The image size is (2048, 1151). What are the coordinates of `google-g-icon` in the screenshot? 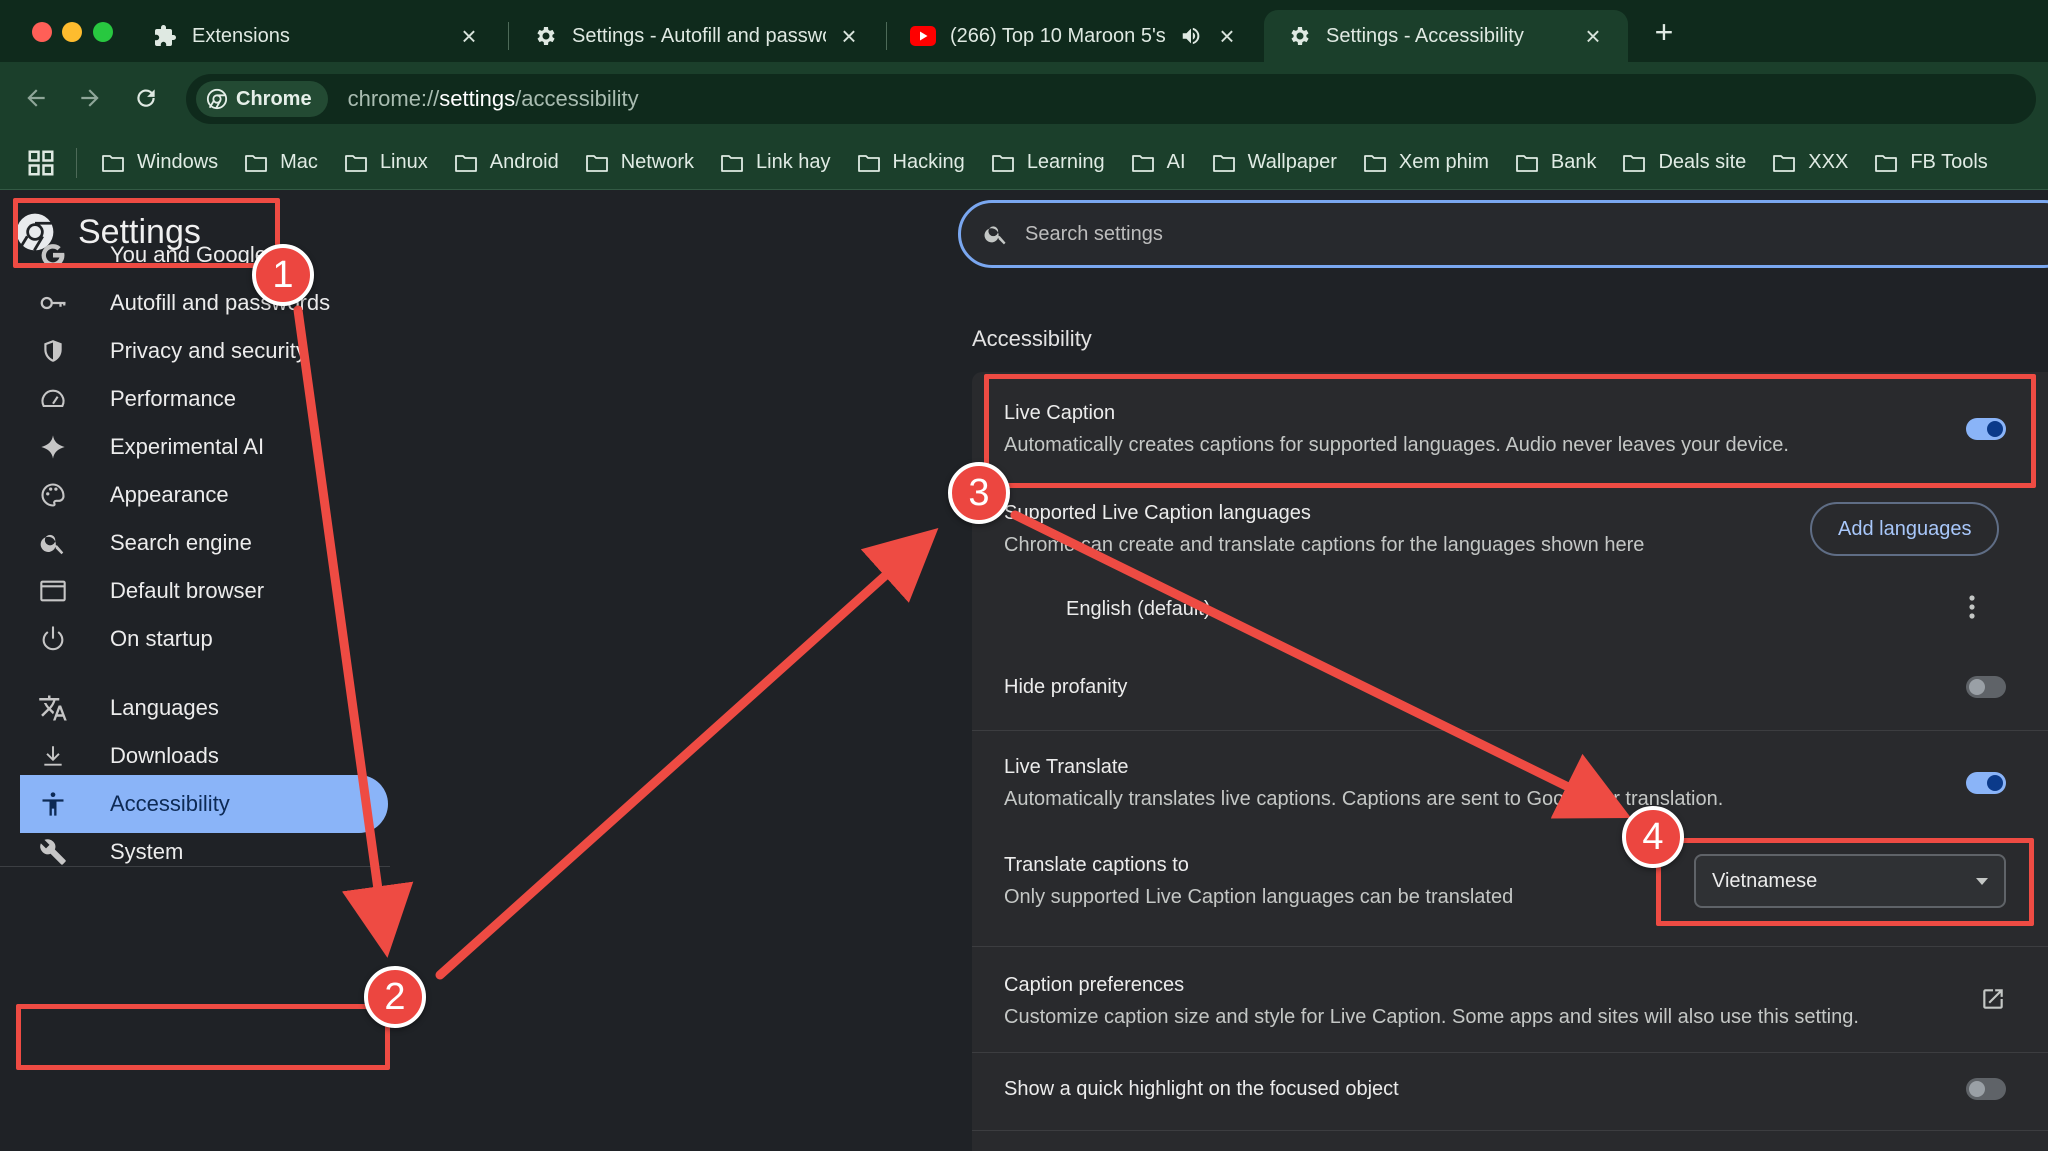 It's located at (53, 255).